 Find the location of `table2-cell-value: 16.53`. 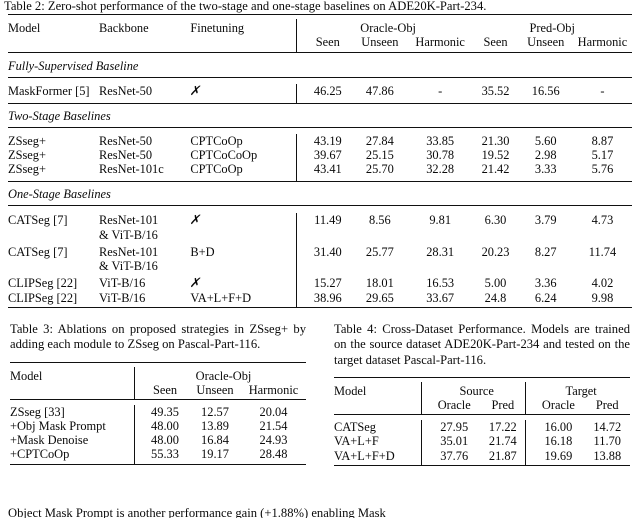

table2-cell-value: 16.53 is located at coordinates (440, 282).